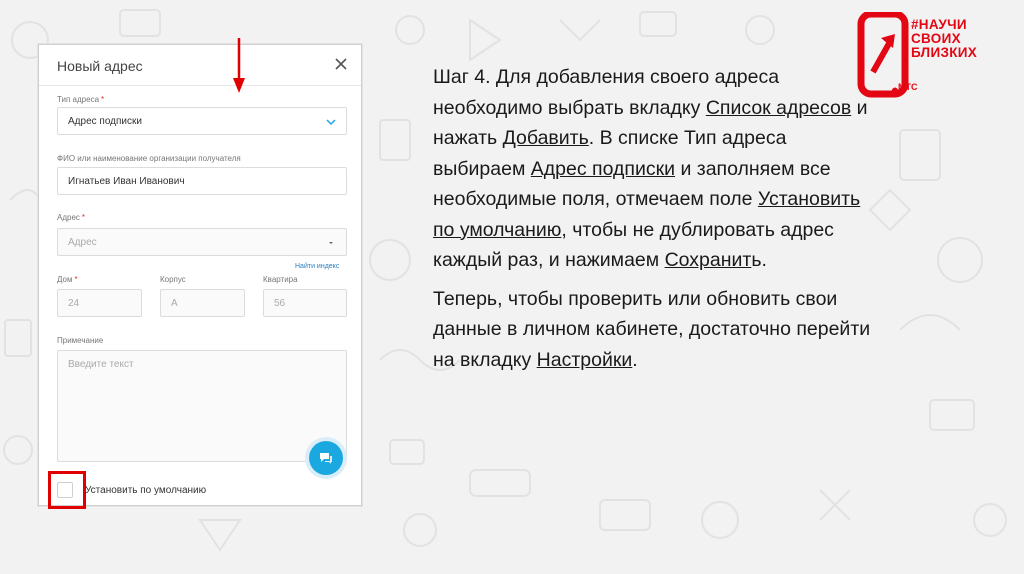 This screenshot has height=574, width=1024. I want to click on building-placeholder: А, so click(174, 303).